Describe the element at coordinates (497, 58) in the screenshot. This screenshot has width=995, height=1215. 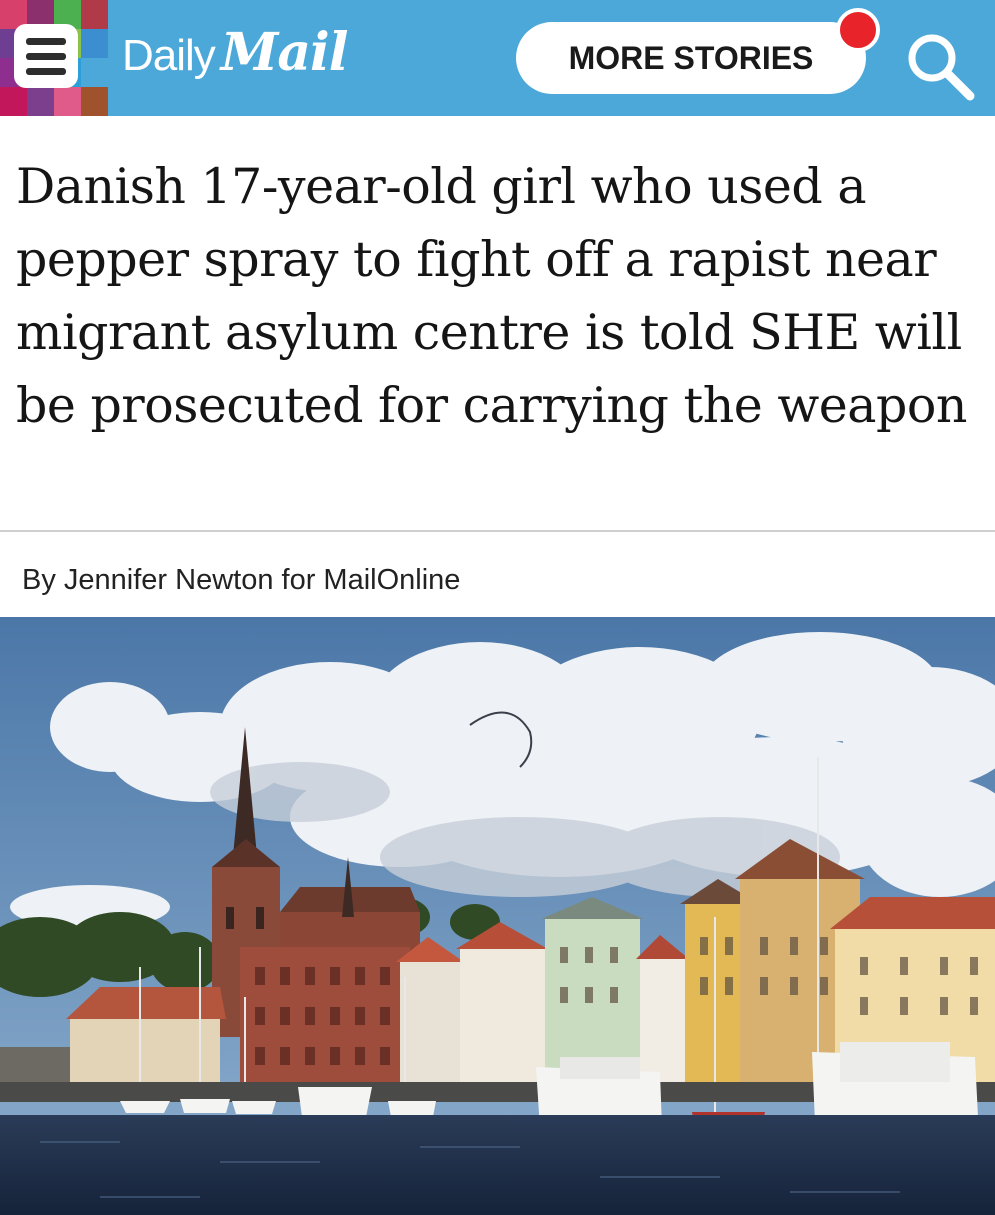
I see `top-header-bar: Daily Mail MORE STORIES` at that location.